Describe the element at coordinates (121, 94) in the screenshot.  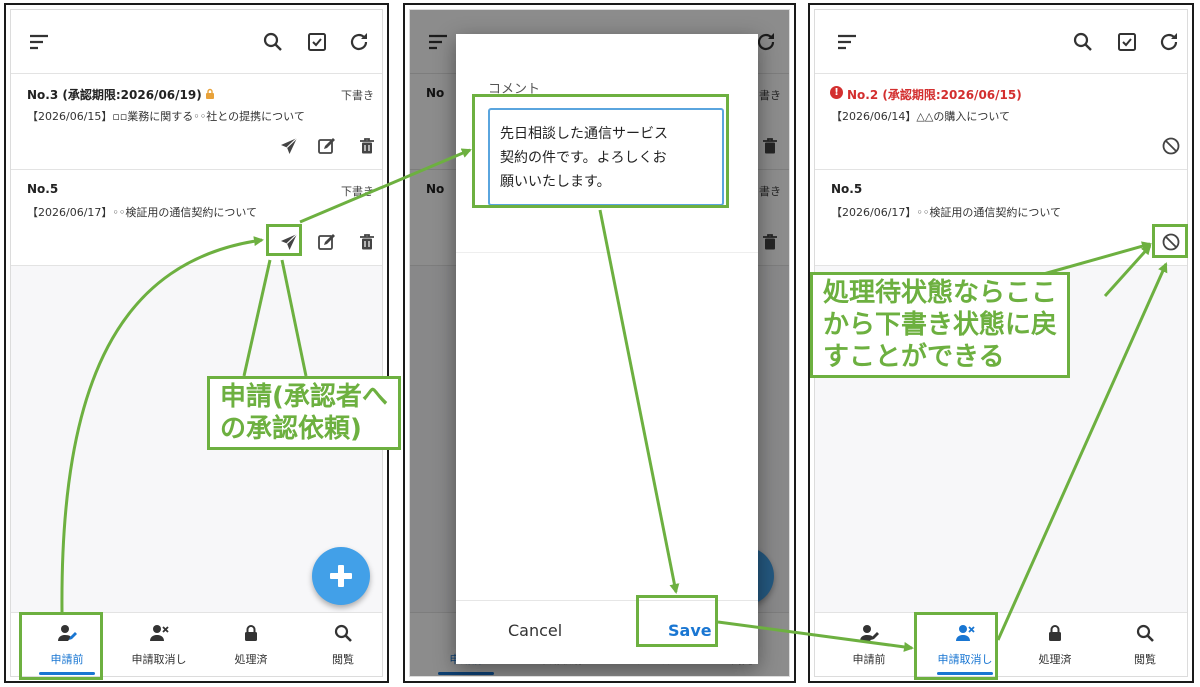
I see `card-title: No.3 (承認期限:2026/06/19)` at that location.